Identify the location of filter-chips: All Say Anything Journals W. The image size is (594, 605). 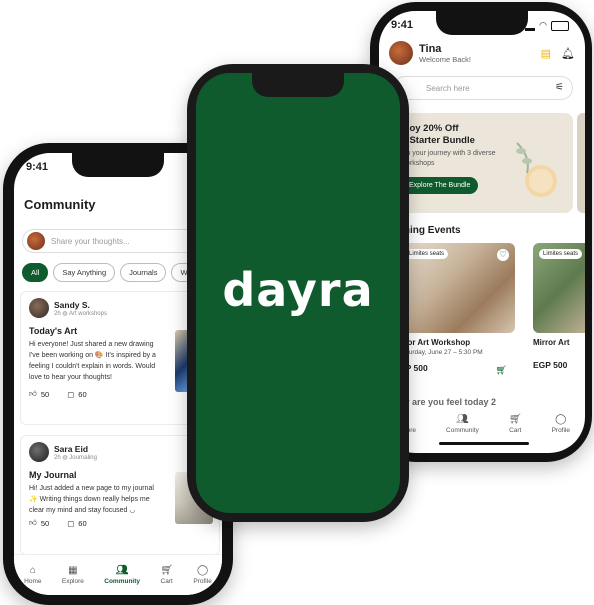
(109, 272).